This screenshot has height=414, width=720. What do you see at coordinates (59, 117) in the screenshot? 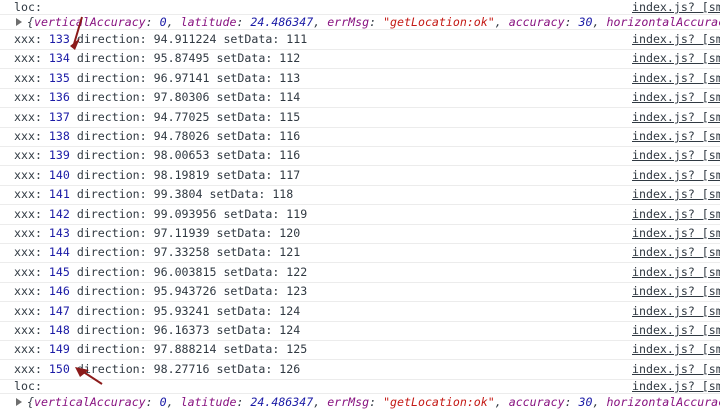
I see `log-index: 137` at bounding box center [59, 117].